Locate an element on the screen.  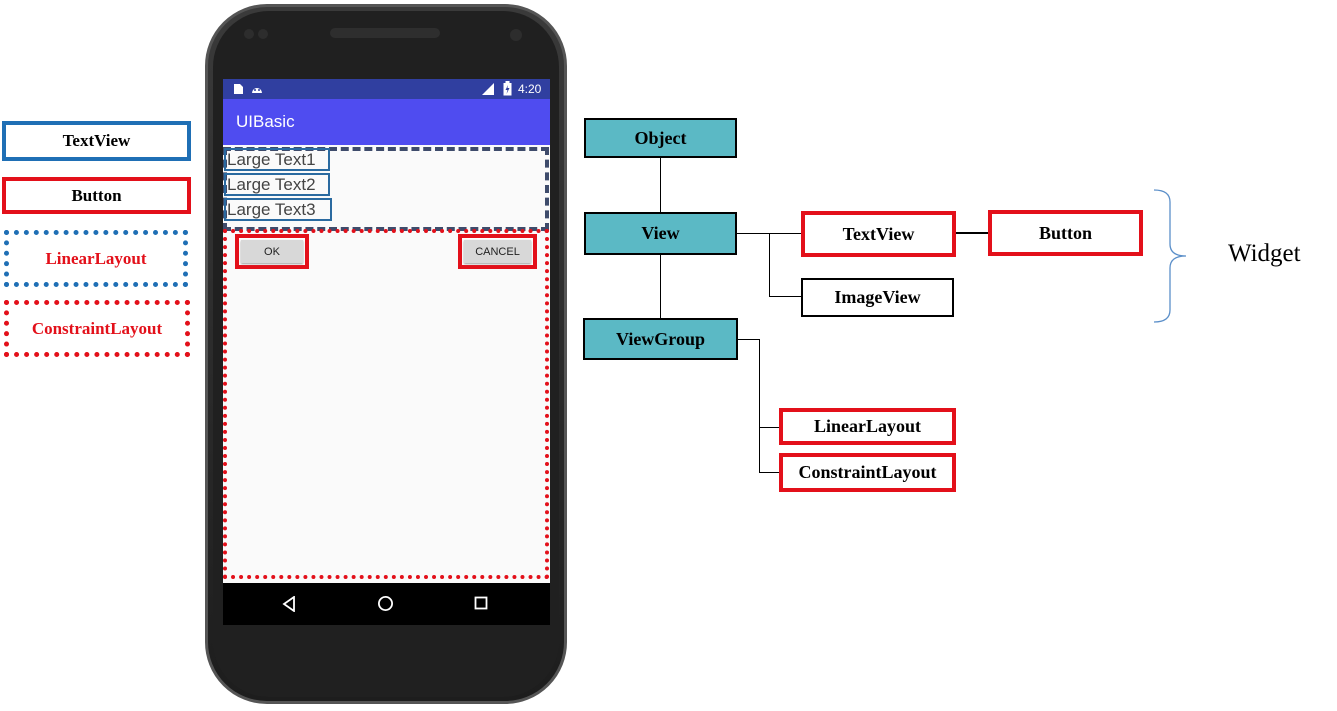
large-text-3: Large Text3 is located at coordinates (278, 209).